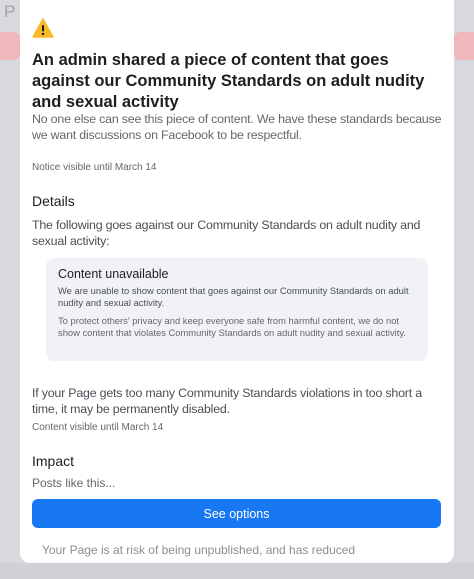 This screenshot has height=579, width=474. Describe the element at coordinates (53, 461) in the screenshot. I see `impact-heading: Impact` at that location.